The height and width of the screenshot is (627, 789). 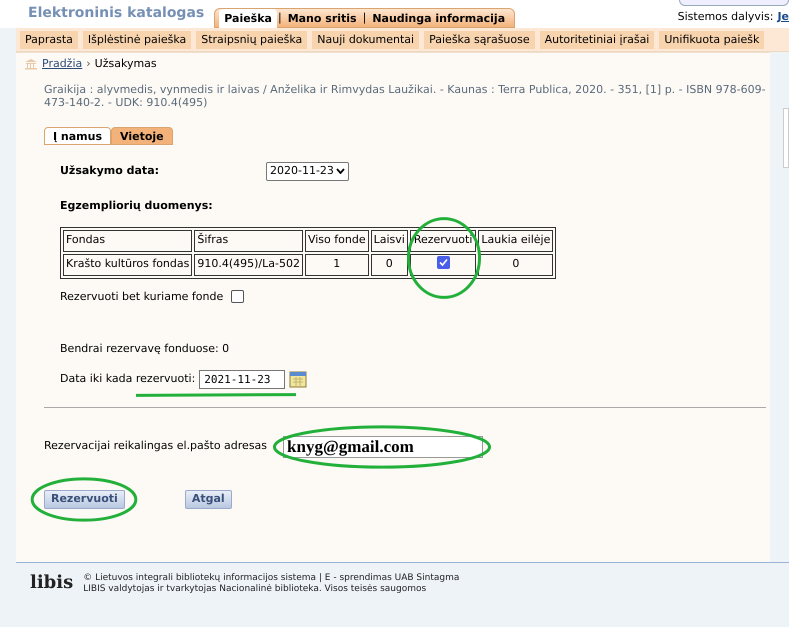 I want to click on site-title: Elektroninis katalogas, so click(x=116, y=13).